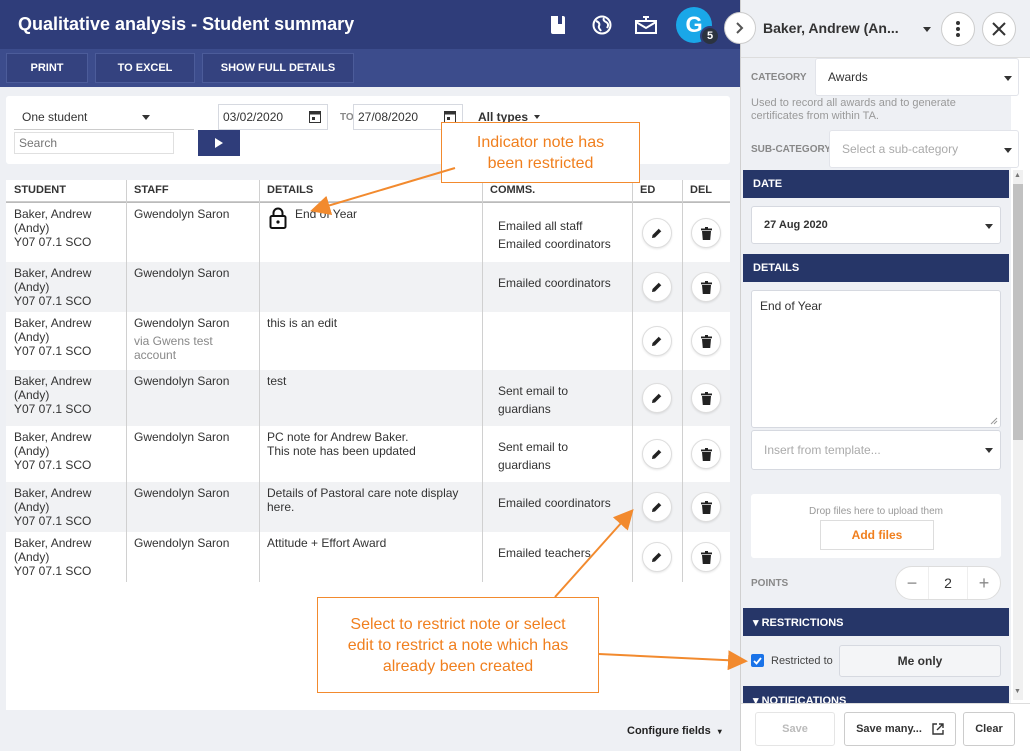  Describe the element at coordinates (278, 68) in the screenshot. I see `show-full-details-button: SHOW FULL DETAILS` at that location.